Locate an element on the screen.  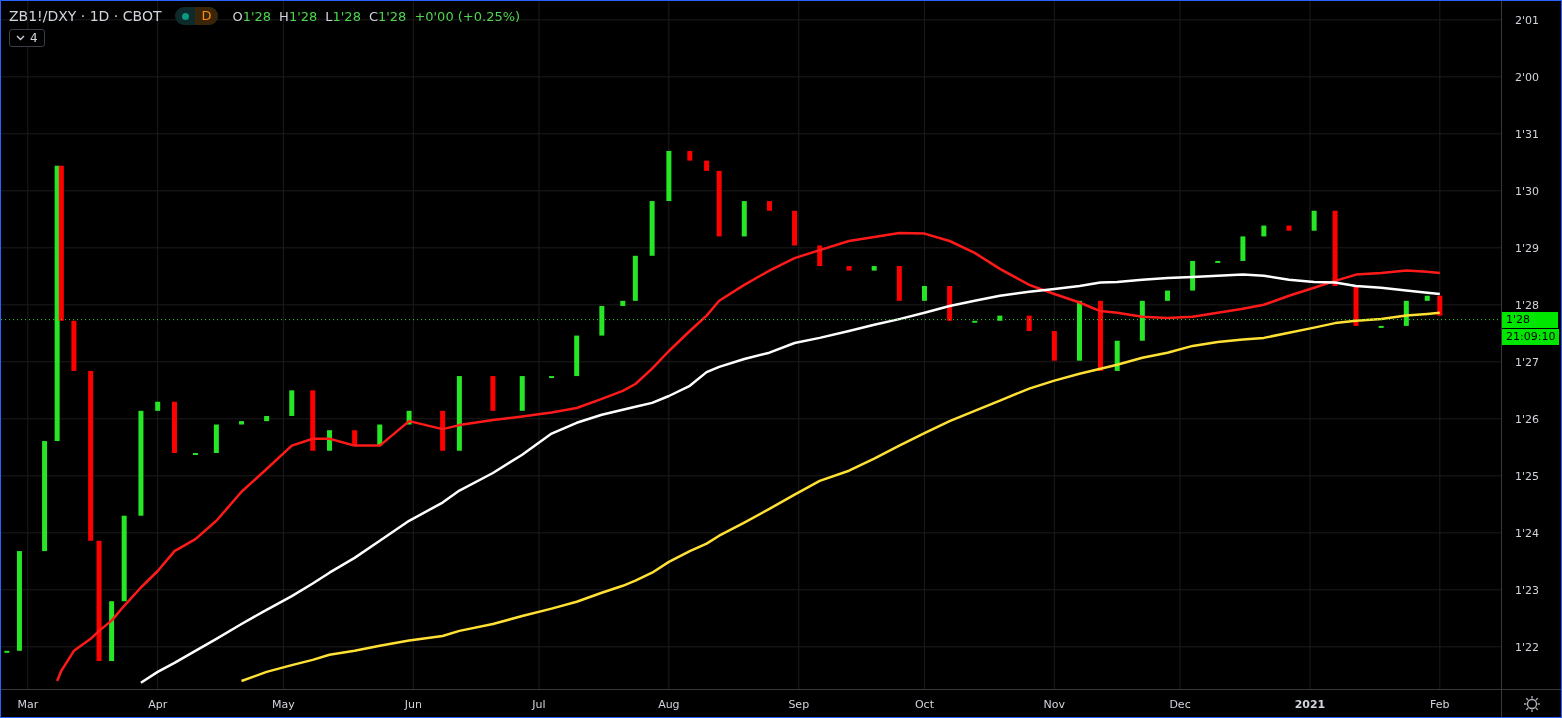
status-dot is located at coordinates (186, 16).